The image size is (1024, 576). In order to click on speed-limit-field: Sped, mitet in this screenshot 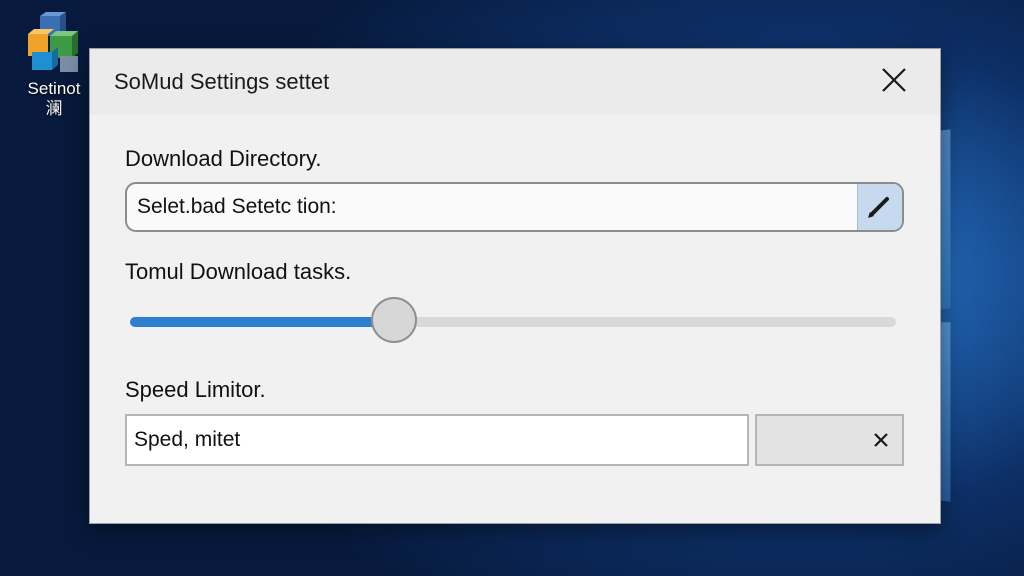, I will do `click(437, 440)`.